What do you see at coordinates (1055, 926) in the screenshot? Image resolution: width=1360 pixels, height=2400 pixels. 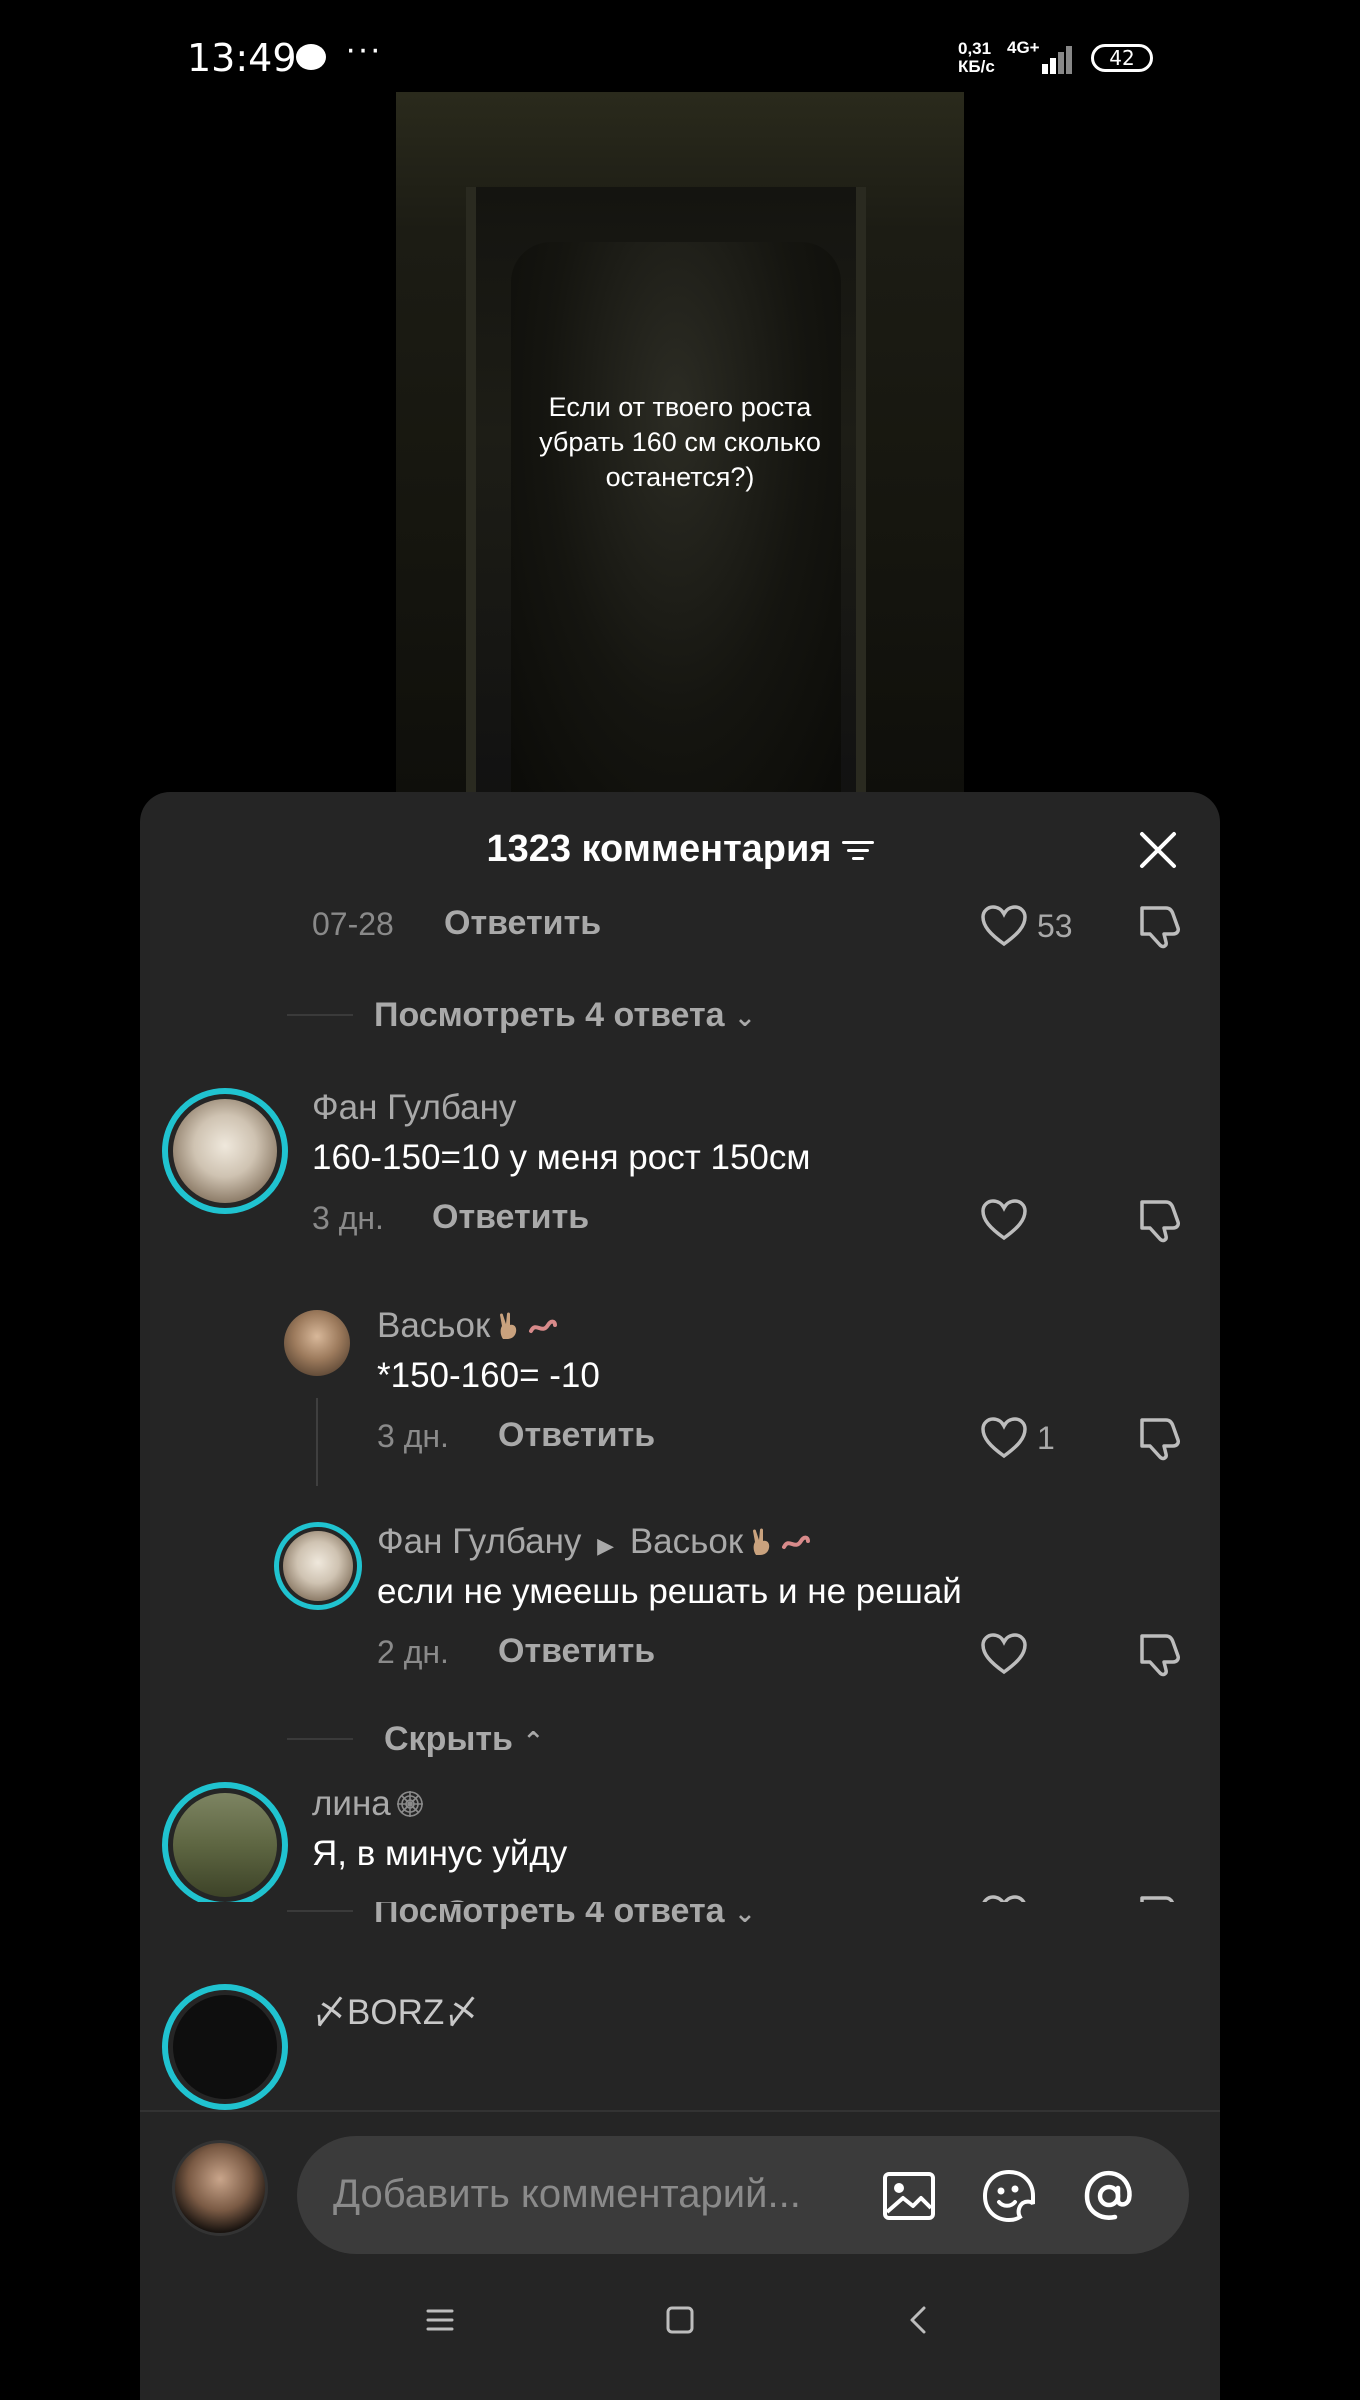 I see `like-count: 53` at bounding box center [1055, 926].